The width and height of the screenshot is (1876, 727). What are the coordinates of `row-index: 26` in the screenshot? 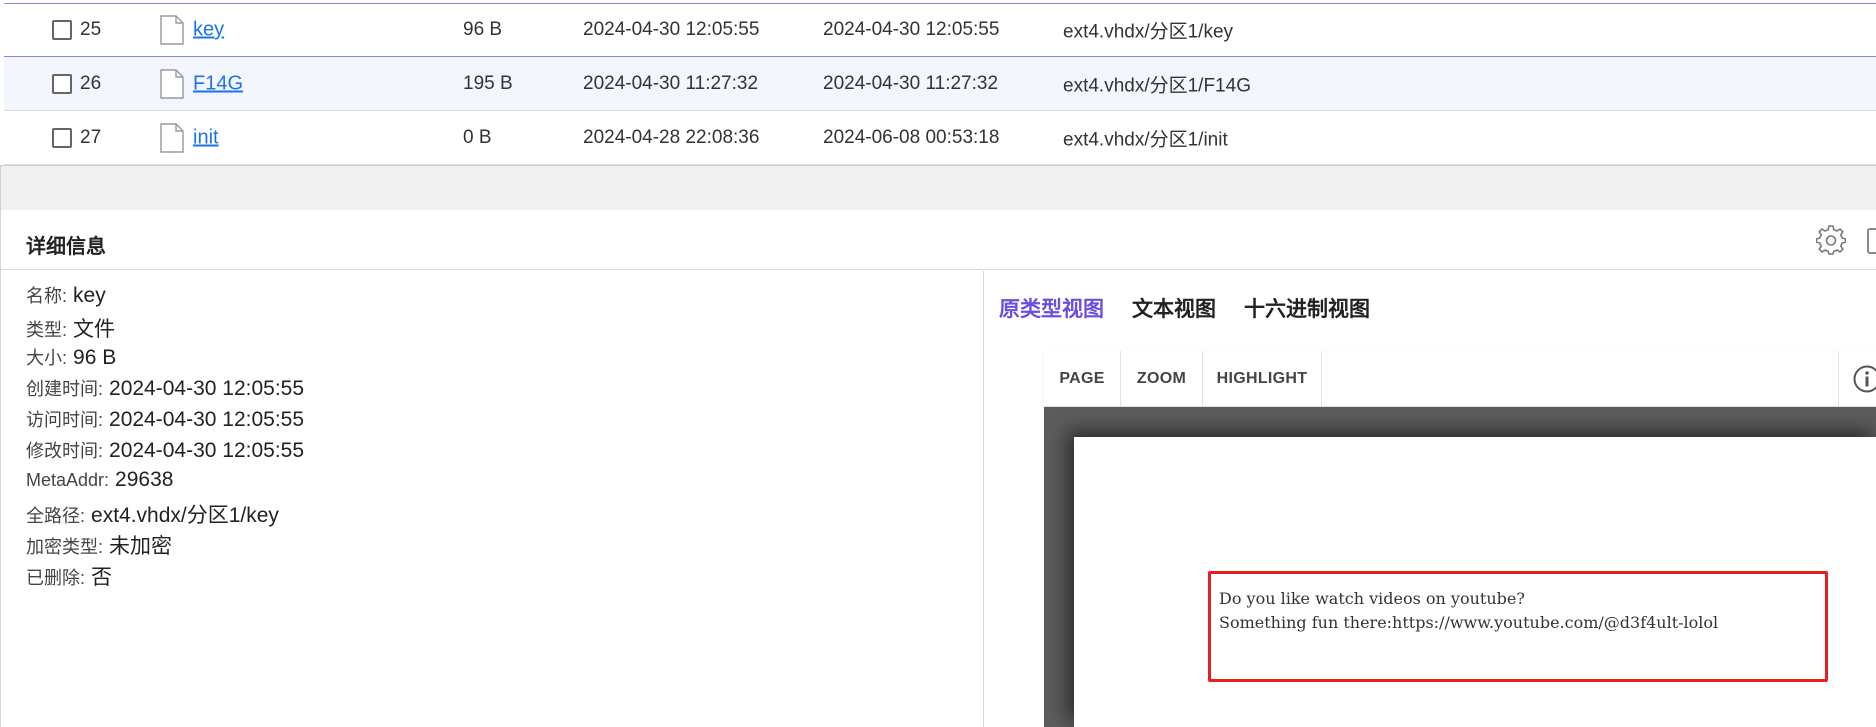 It's located at (91, 83).